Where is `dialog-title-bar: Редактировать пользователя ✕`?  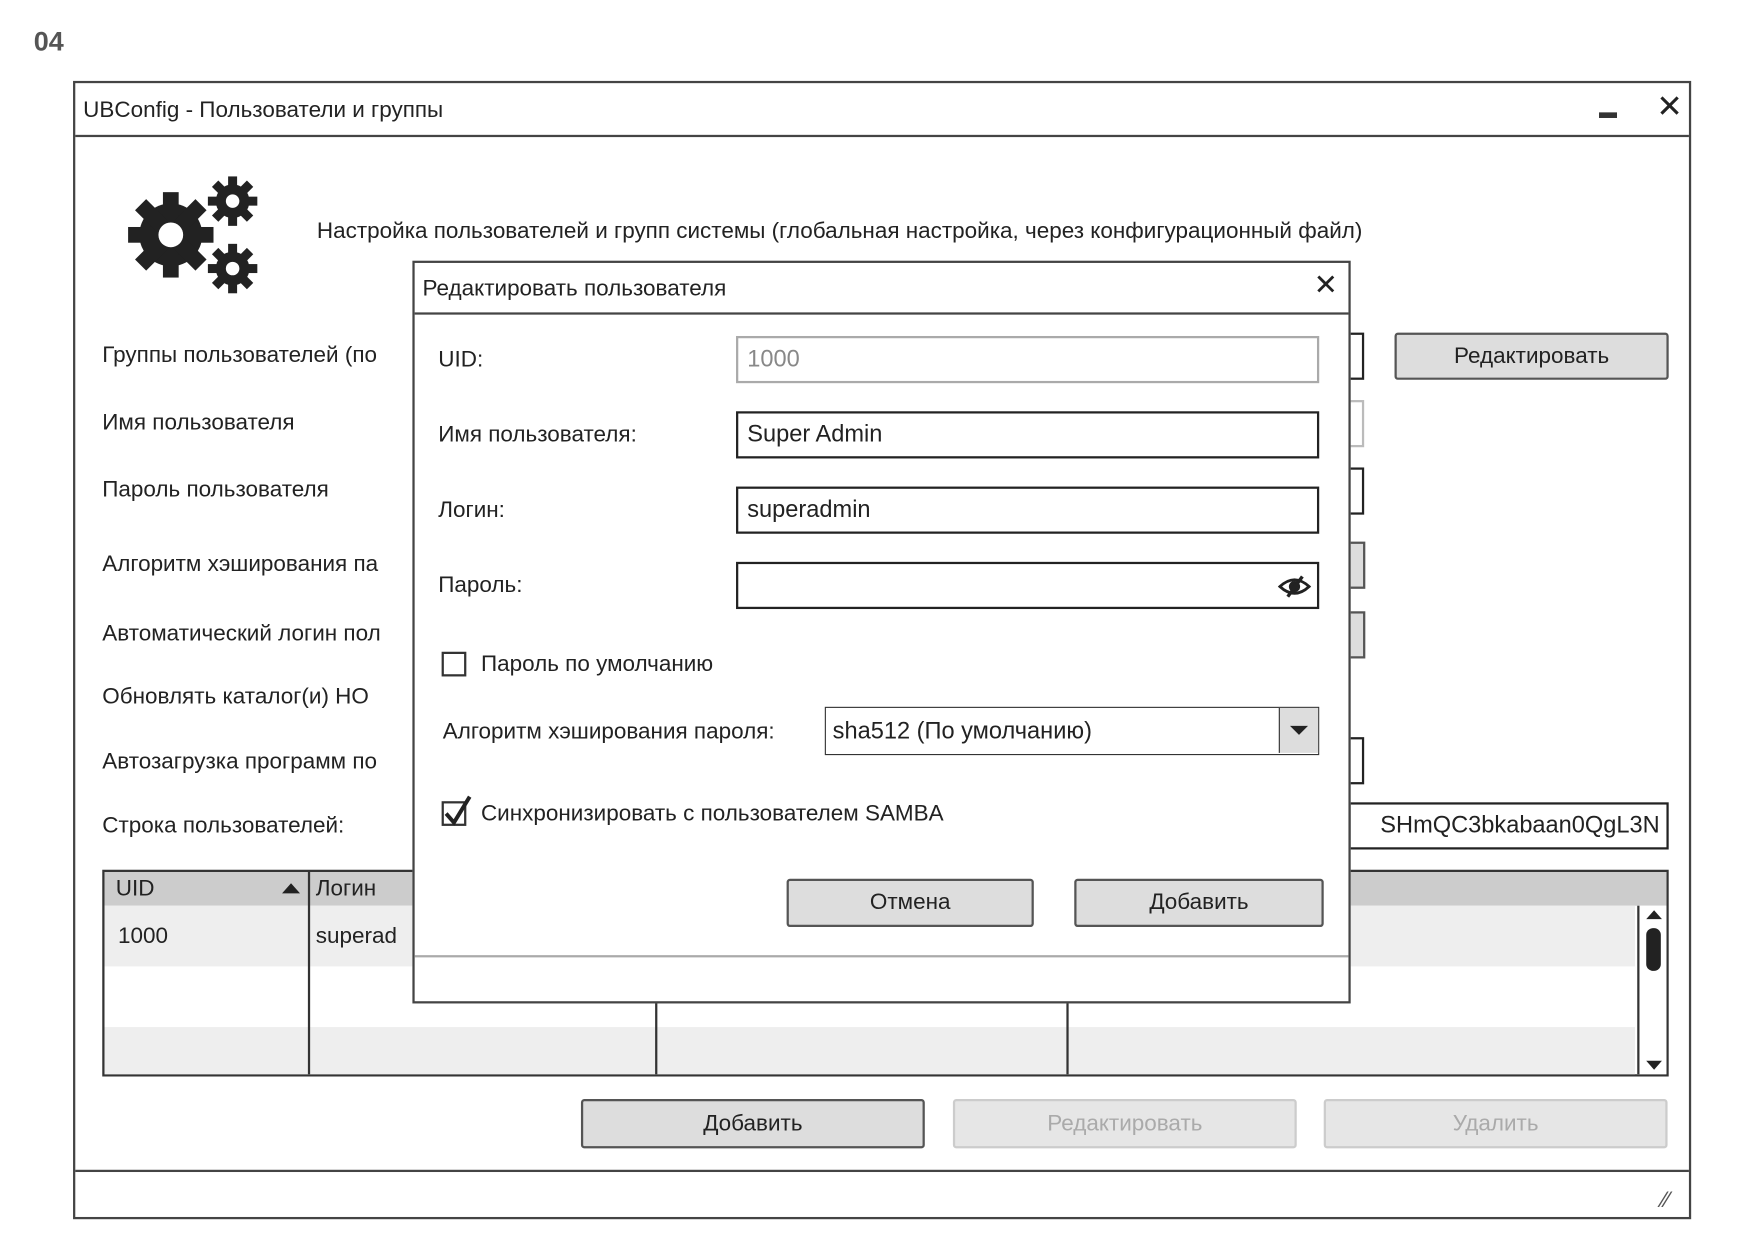 dialog-title-bar: Редактировать пользователя ✕ is located at coordinates (881, 289).